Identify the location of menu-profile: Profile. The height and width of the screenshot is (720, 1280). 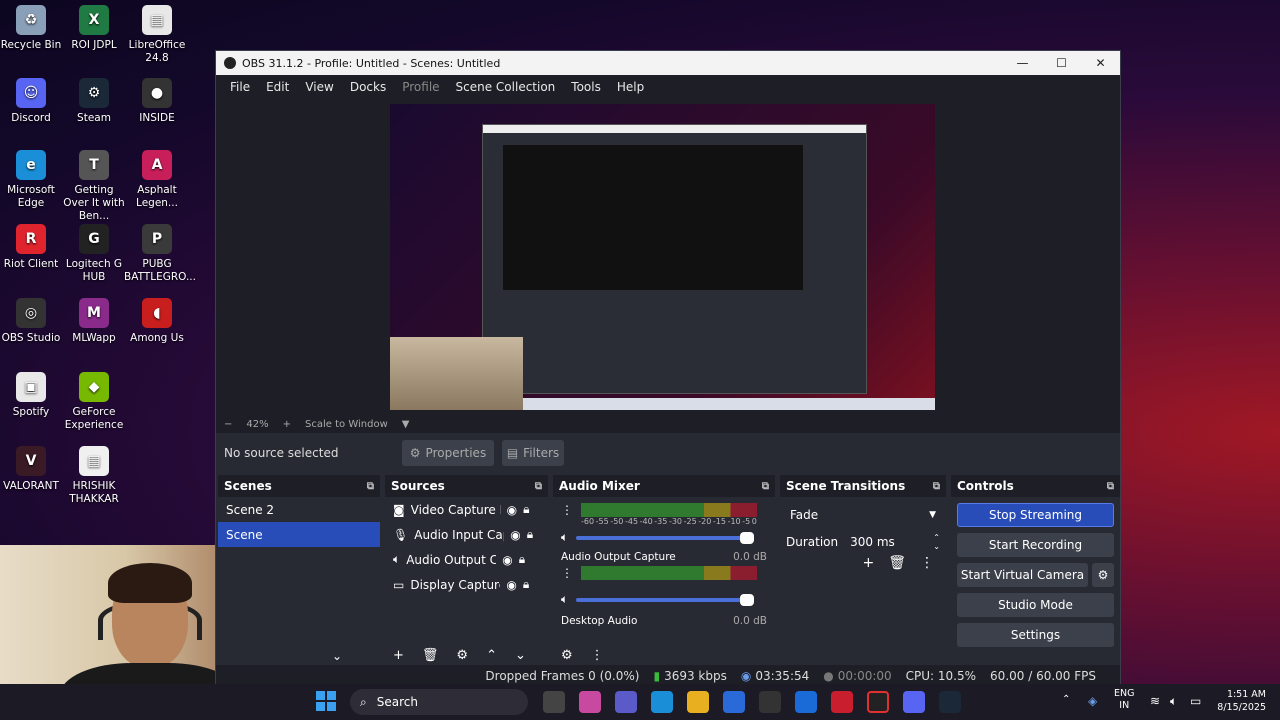
(420, 87).